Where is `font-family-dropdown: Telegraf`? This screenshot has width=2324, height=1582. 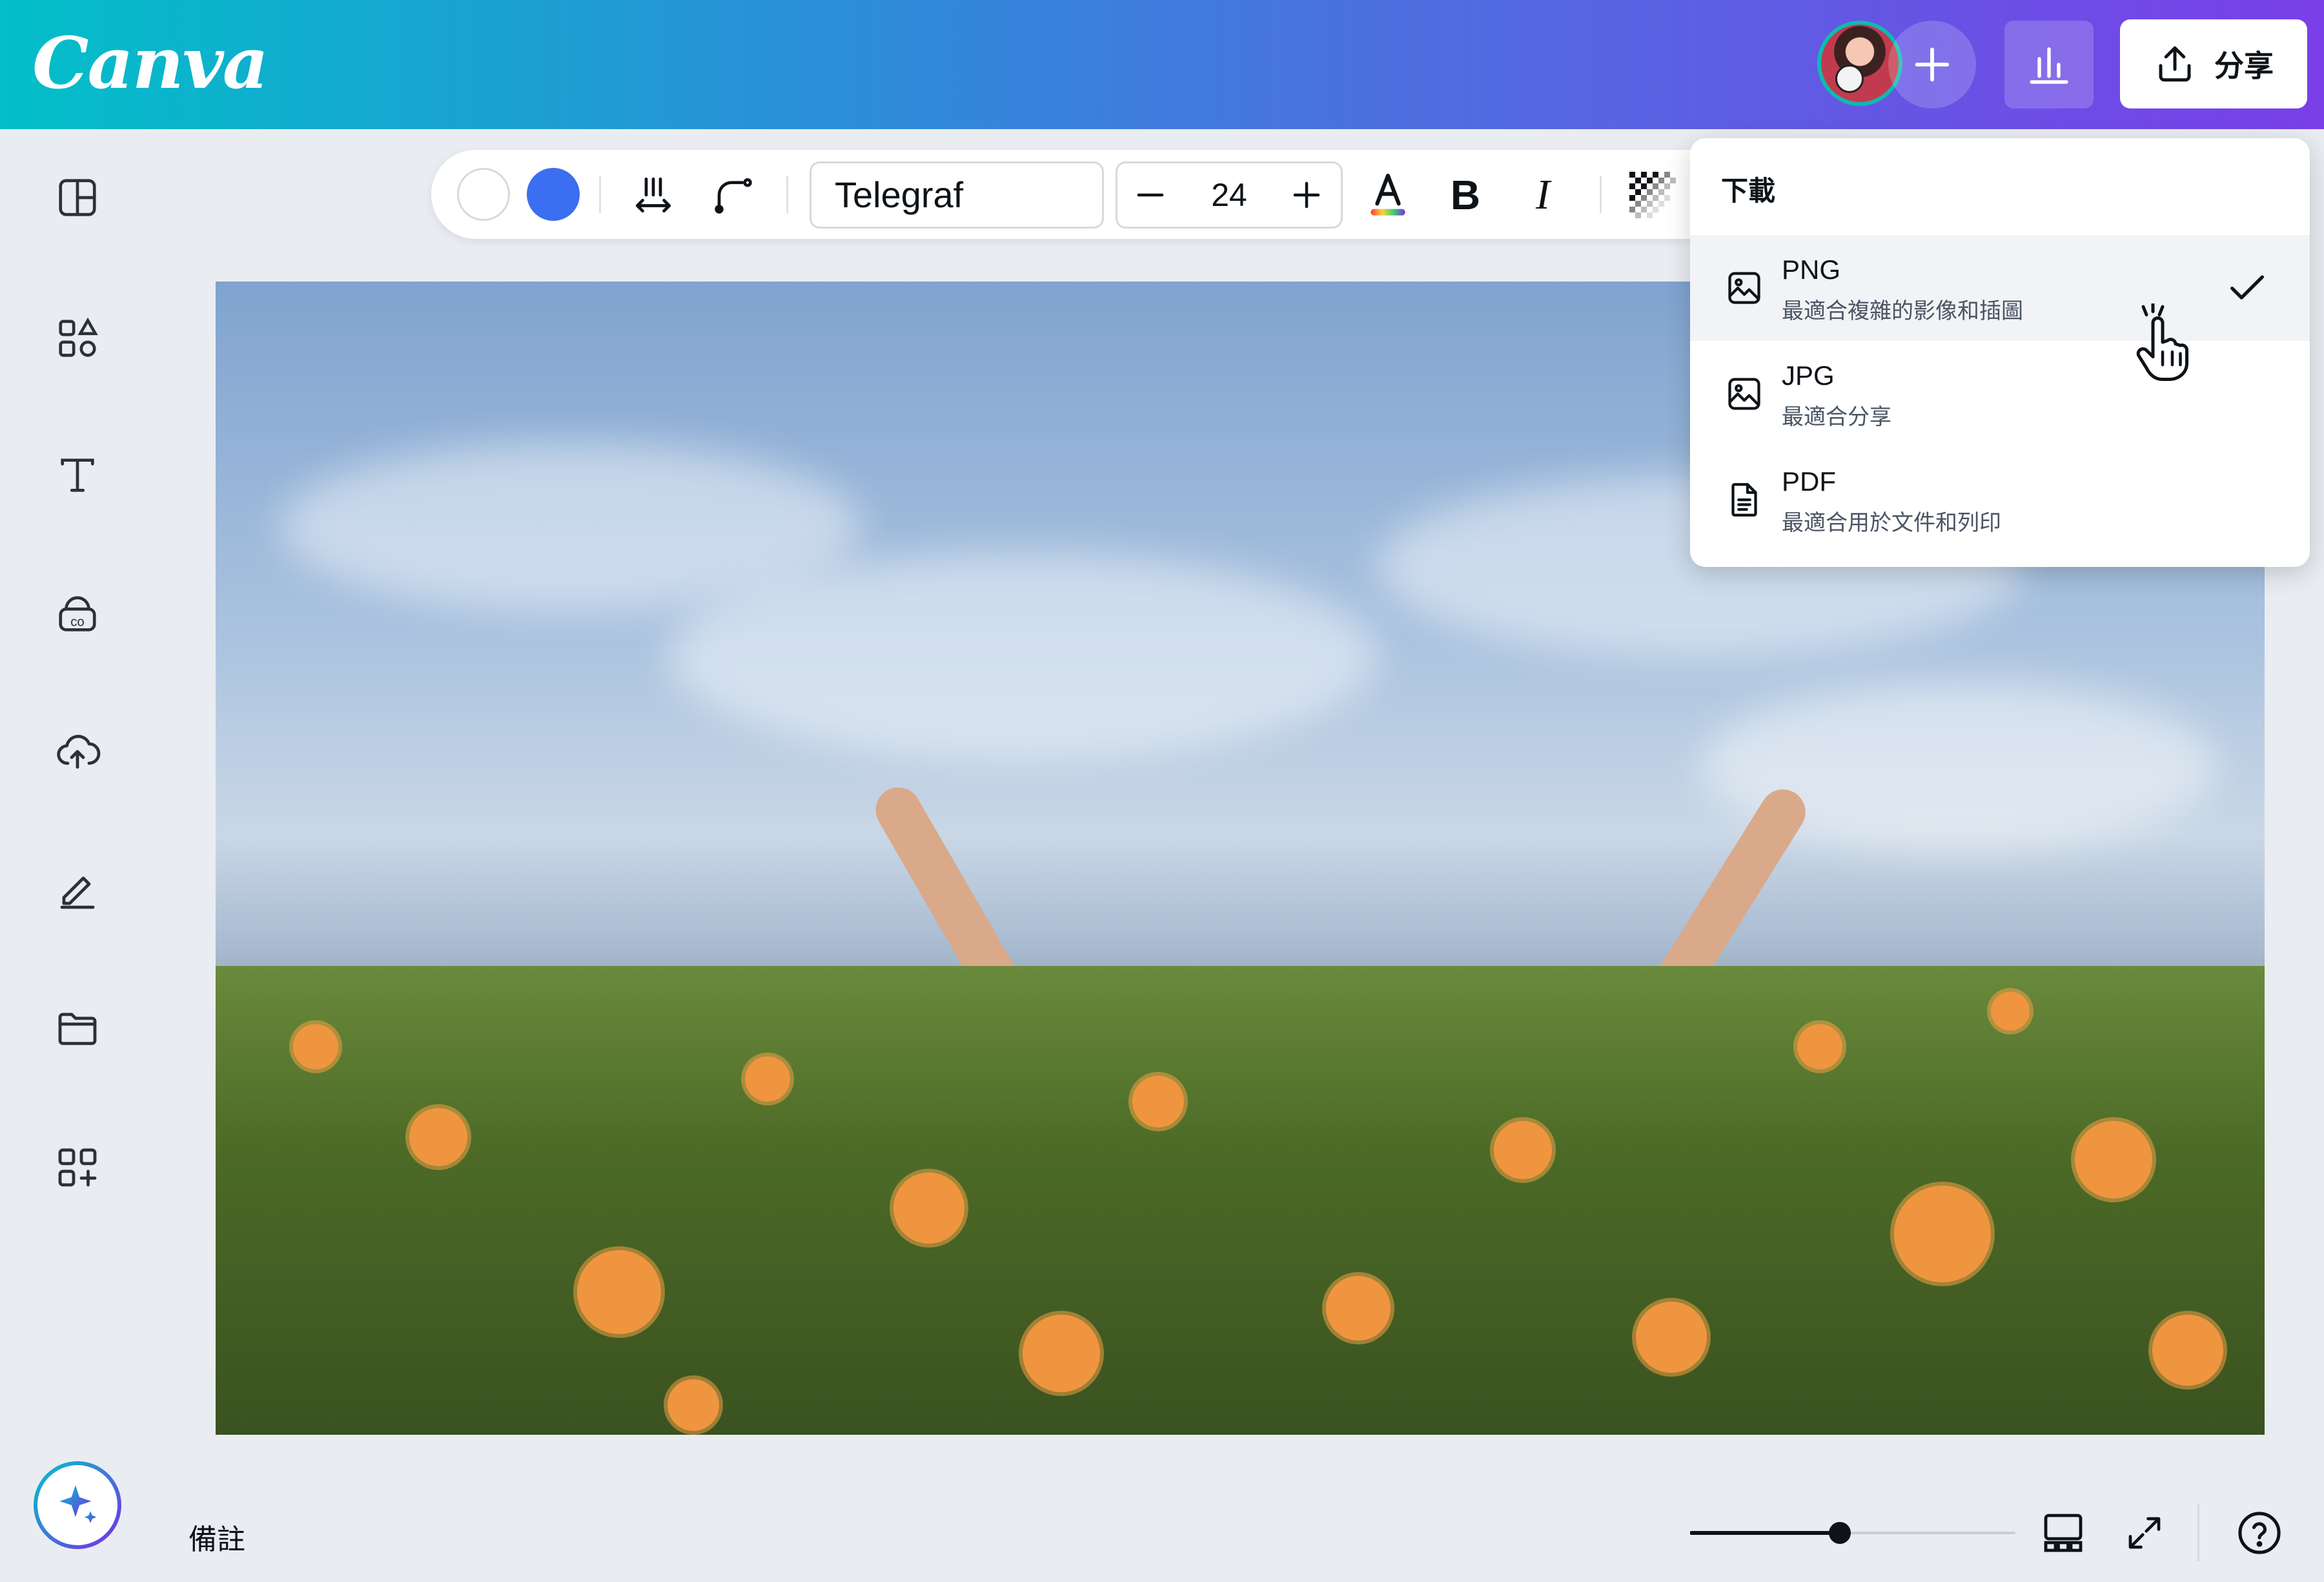
font-family-dropdown: Telegraf is located at coordinates (957, 195).